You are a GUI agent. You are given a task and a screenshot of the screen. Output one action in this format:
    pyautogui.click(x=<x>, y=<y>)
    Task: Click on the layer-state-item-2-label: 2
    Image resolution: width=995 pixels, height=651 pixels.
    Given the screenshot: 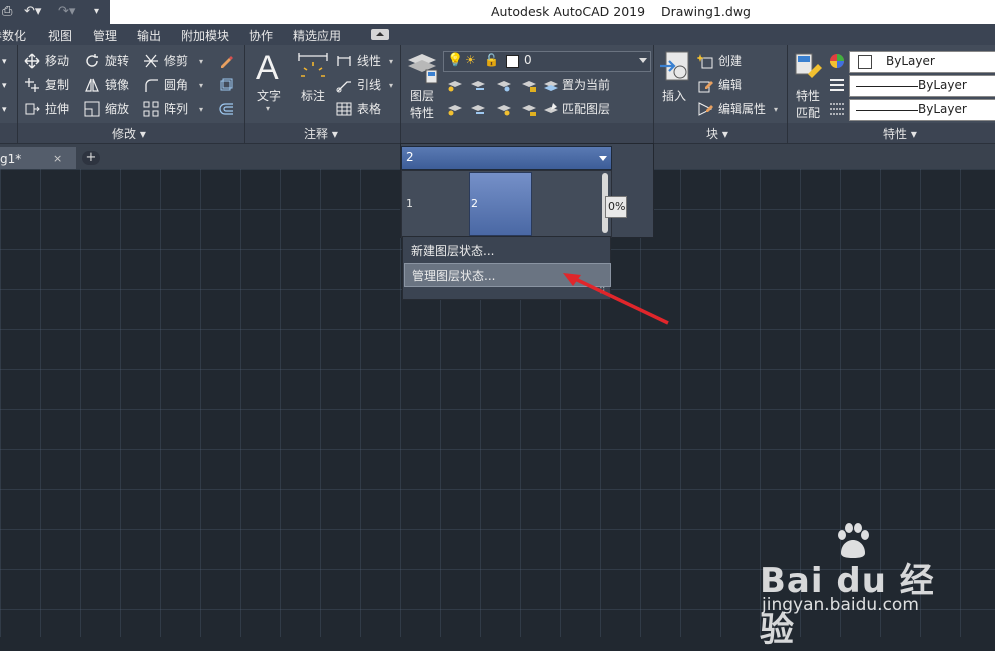 What is the action you would take?
    pyautogui.click(x=474, y=203)
    